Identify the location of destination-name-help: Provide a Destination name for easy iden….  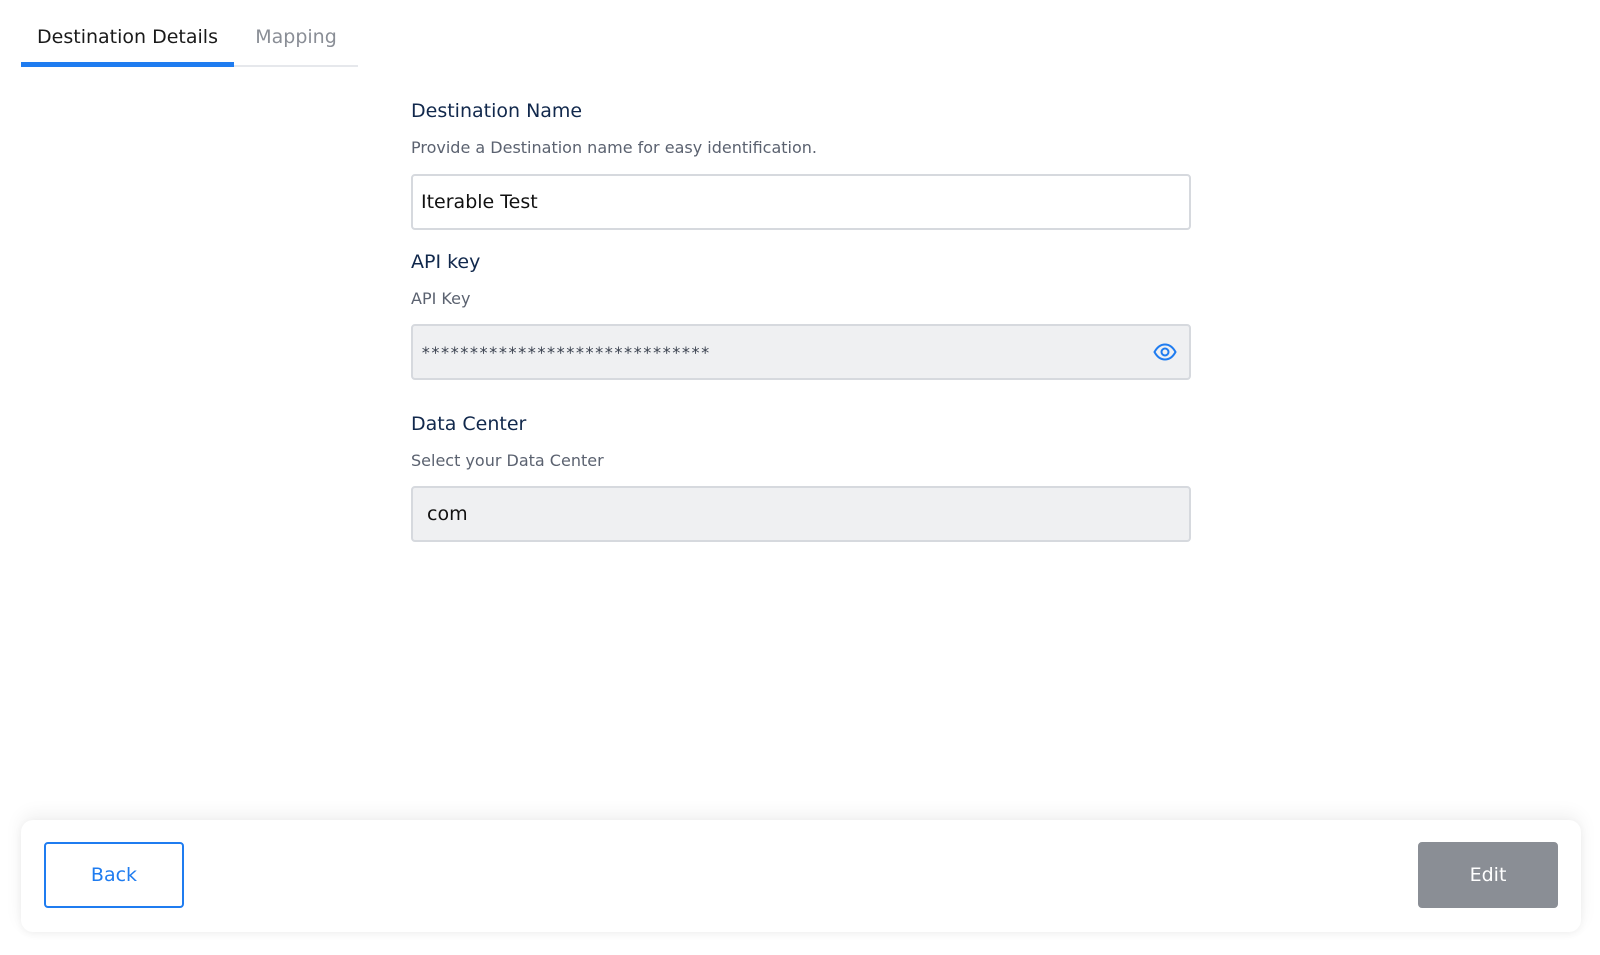
(614, 147).